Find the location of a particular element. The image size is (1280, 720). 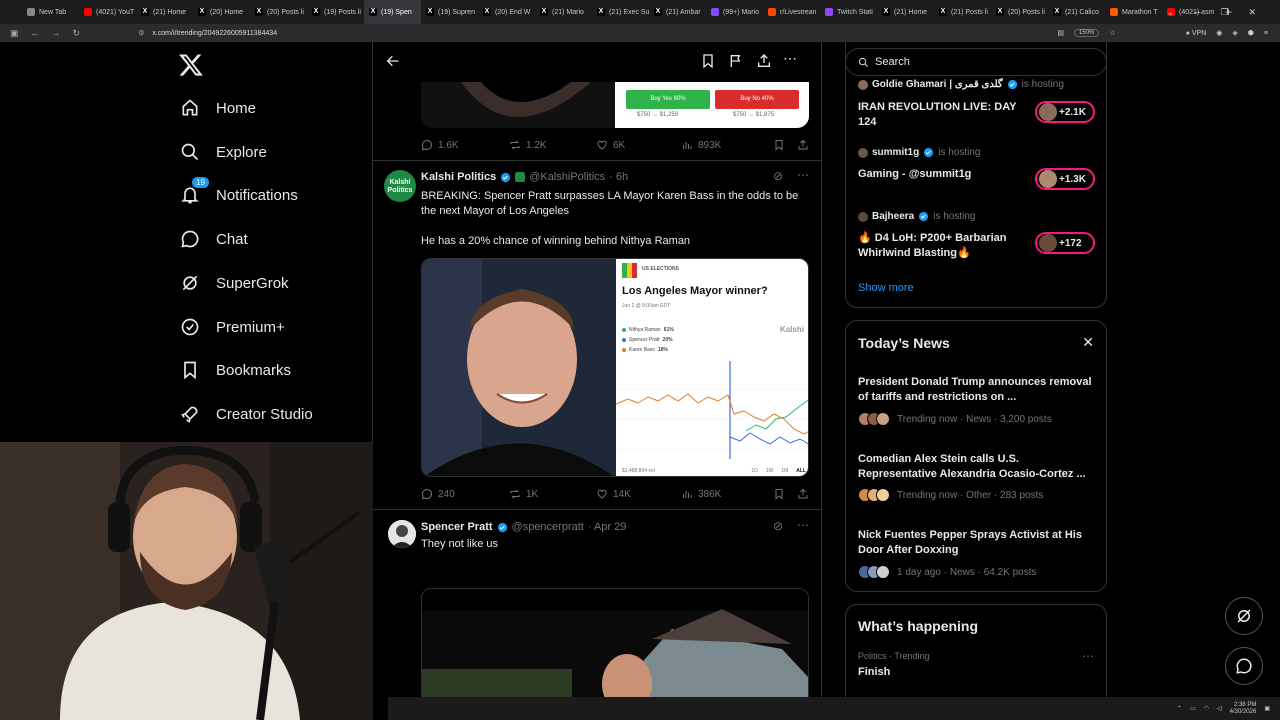

spencer-avatar is located at coordinates (402, 534).